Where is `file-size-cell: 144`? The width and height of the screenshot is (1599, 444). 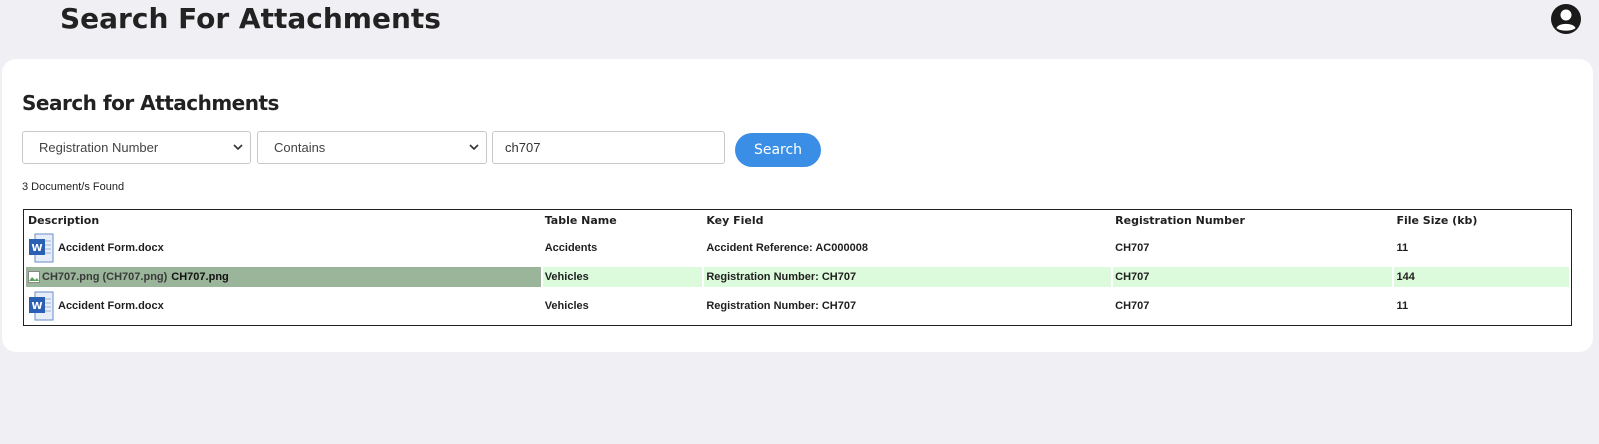 file-size-cell: 144 is located at coordinates (1481, 277).